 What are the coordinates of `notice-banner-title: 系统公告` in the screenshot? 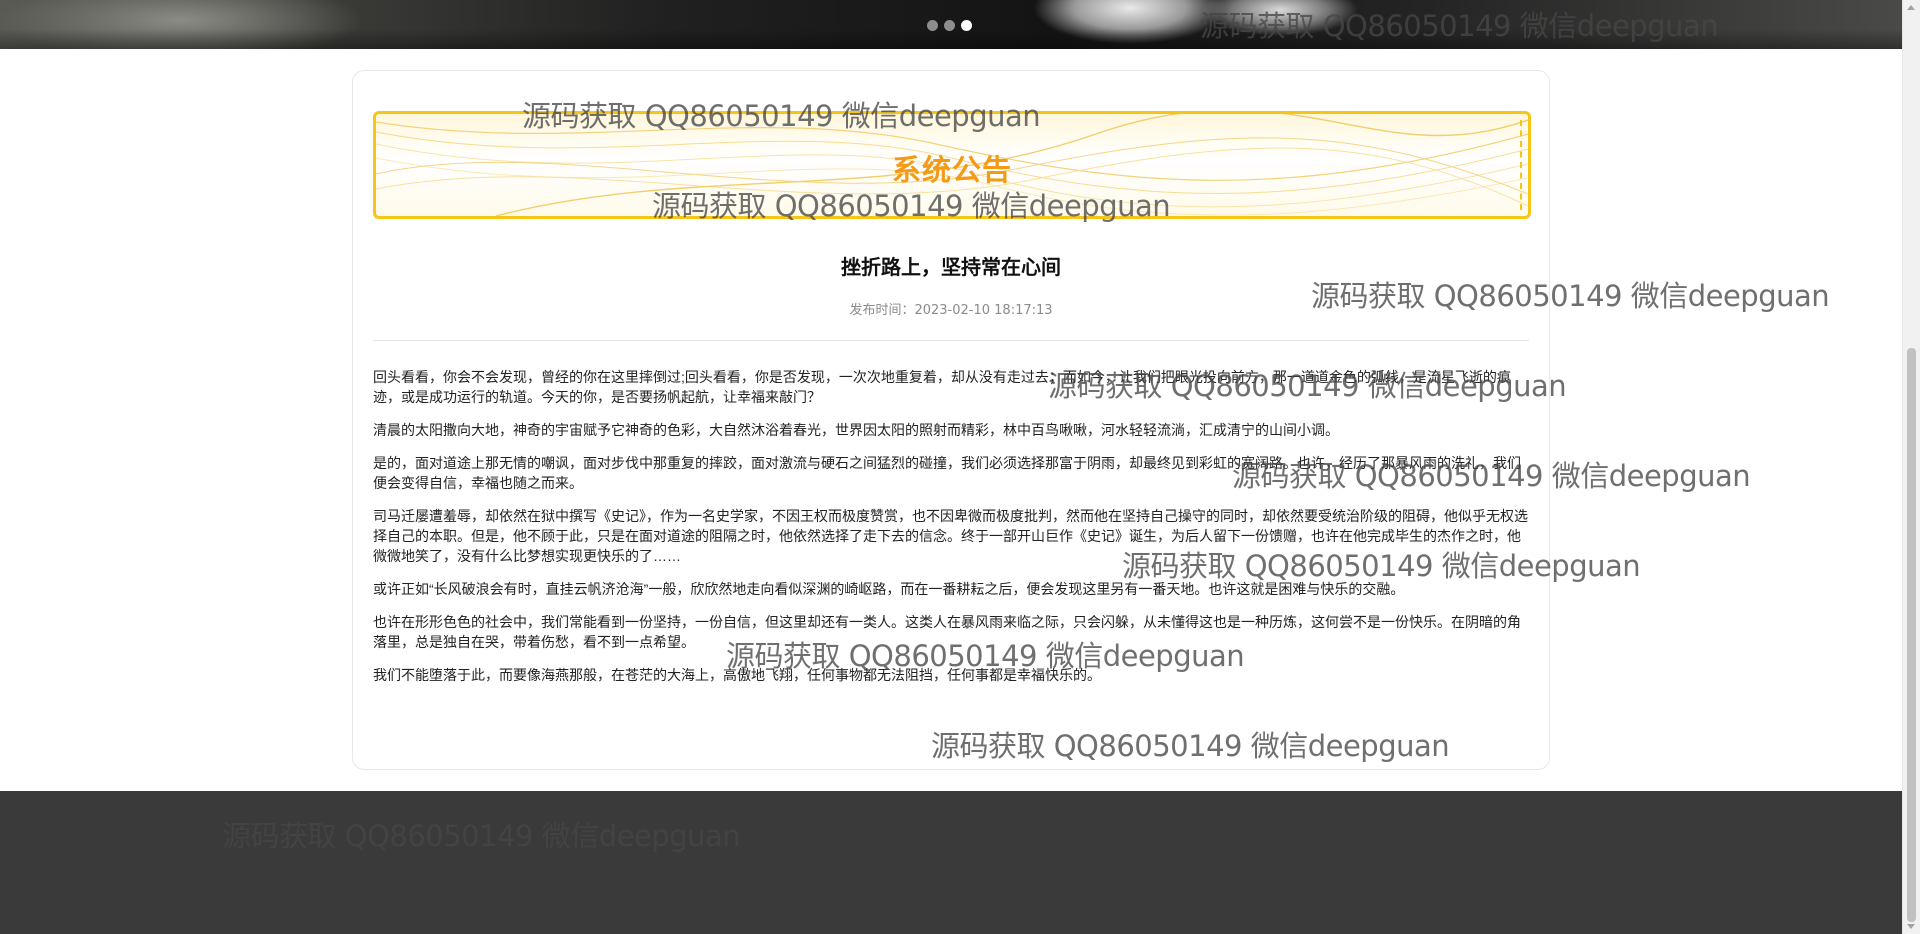 It's located at (951, 170).